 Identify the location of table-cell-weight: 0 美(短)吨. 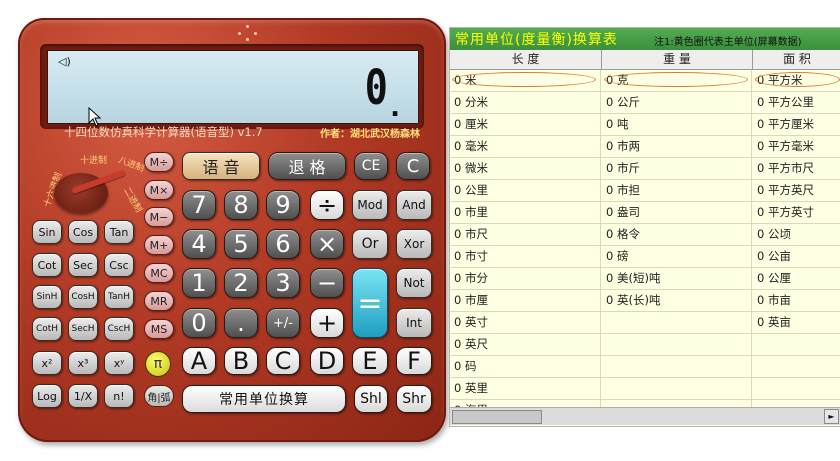
(677, 278).